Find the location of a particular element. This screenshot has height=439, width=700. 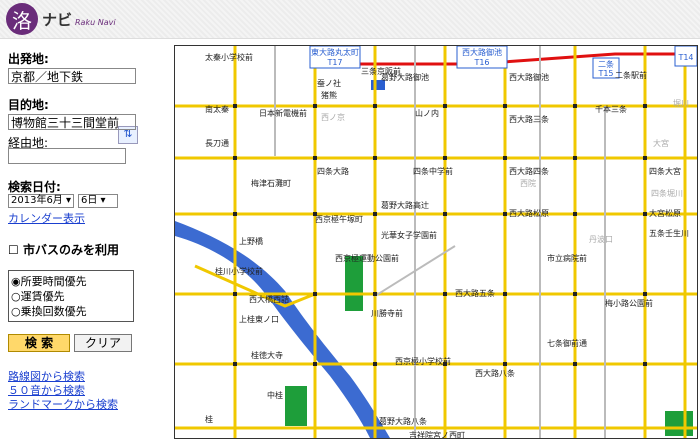

sort-options-box: ◉所要時間優先 ○運賃優先 ○乗換回数優先 is located at coordinates (71, 296).